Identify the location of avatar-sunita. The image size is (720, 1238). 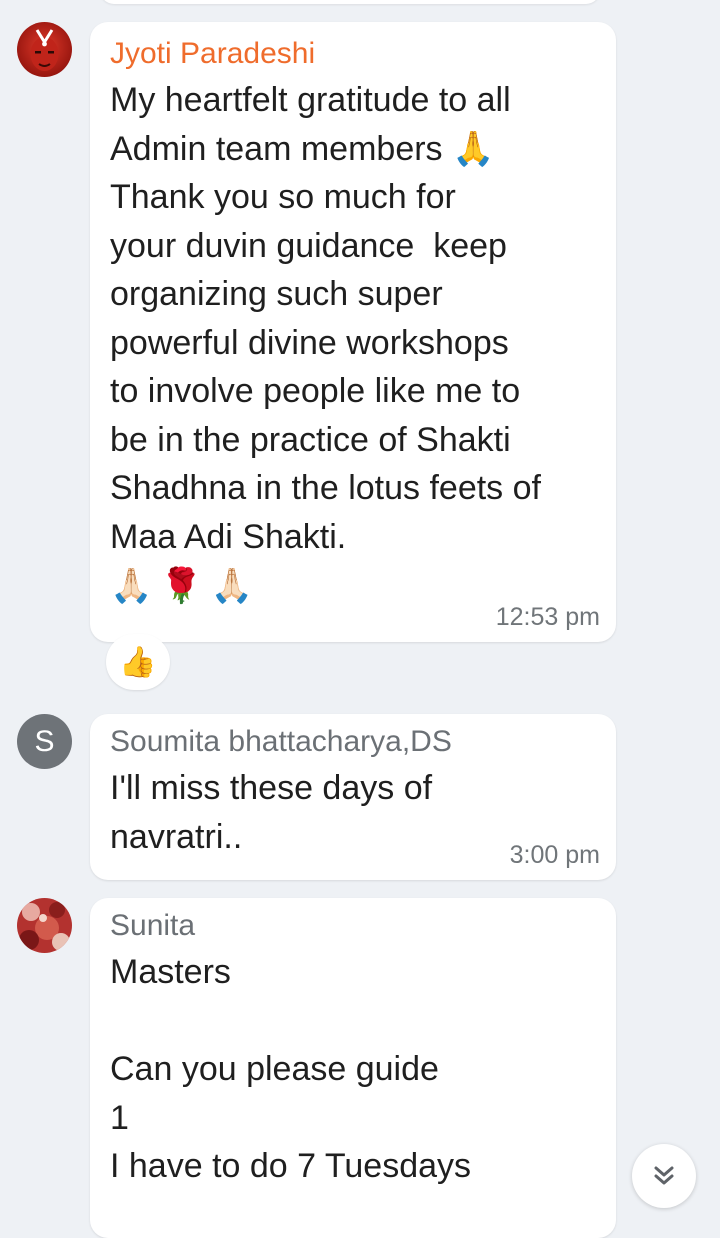
(44, 925).